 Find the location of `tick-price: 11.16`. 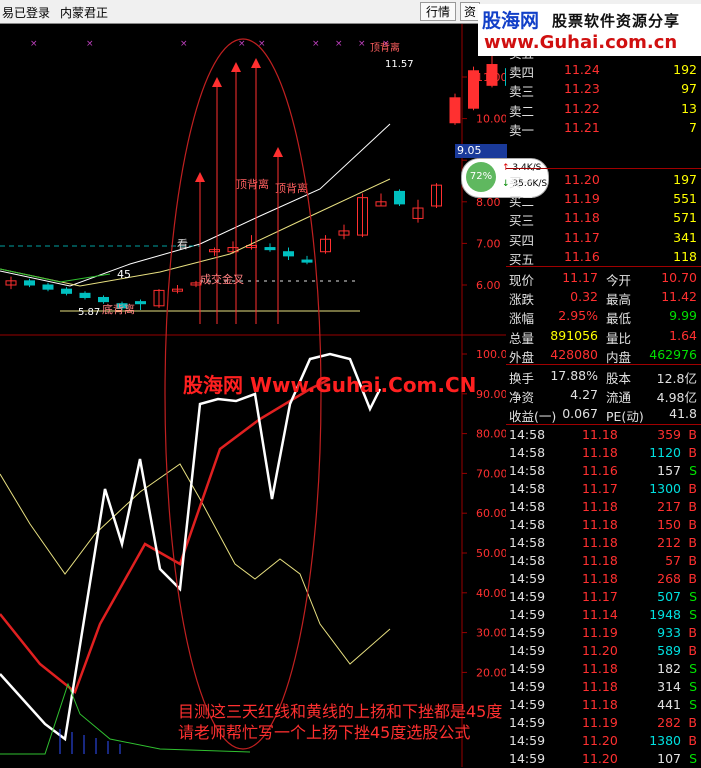

tick-price: 11.16 is located at coordinates (600, 470).